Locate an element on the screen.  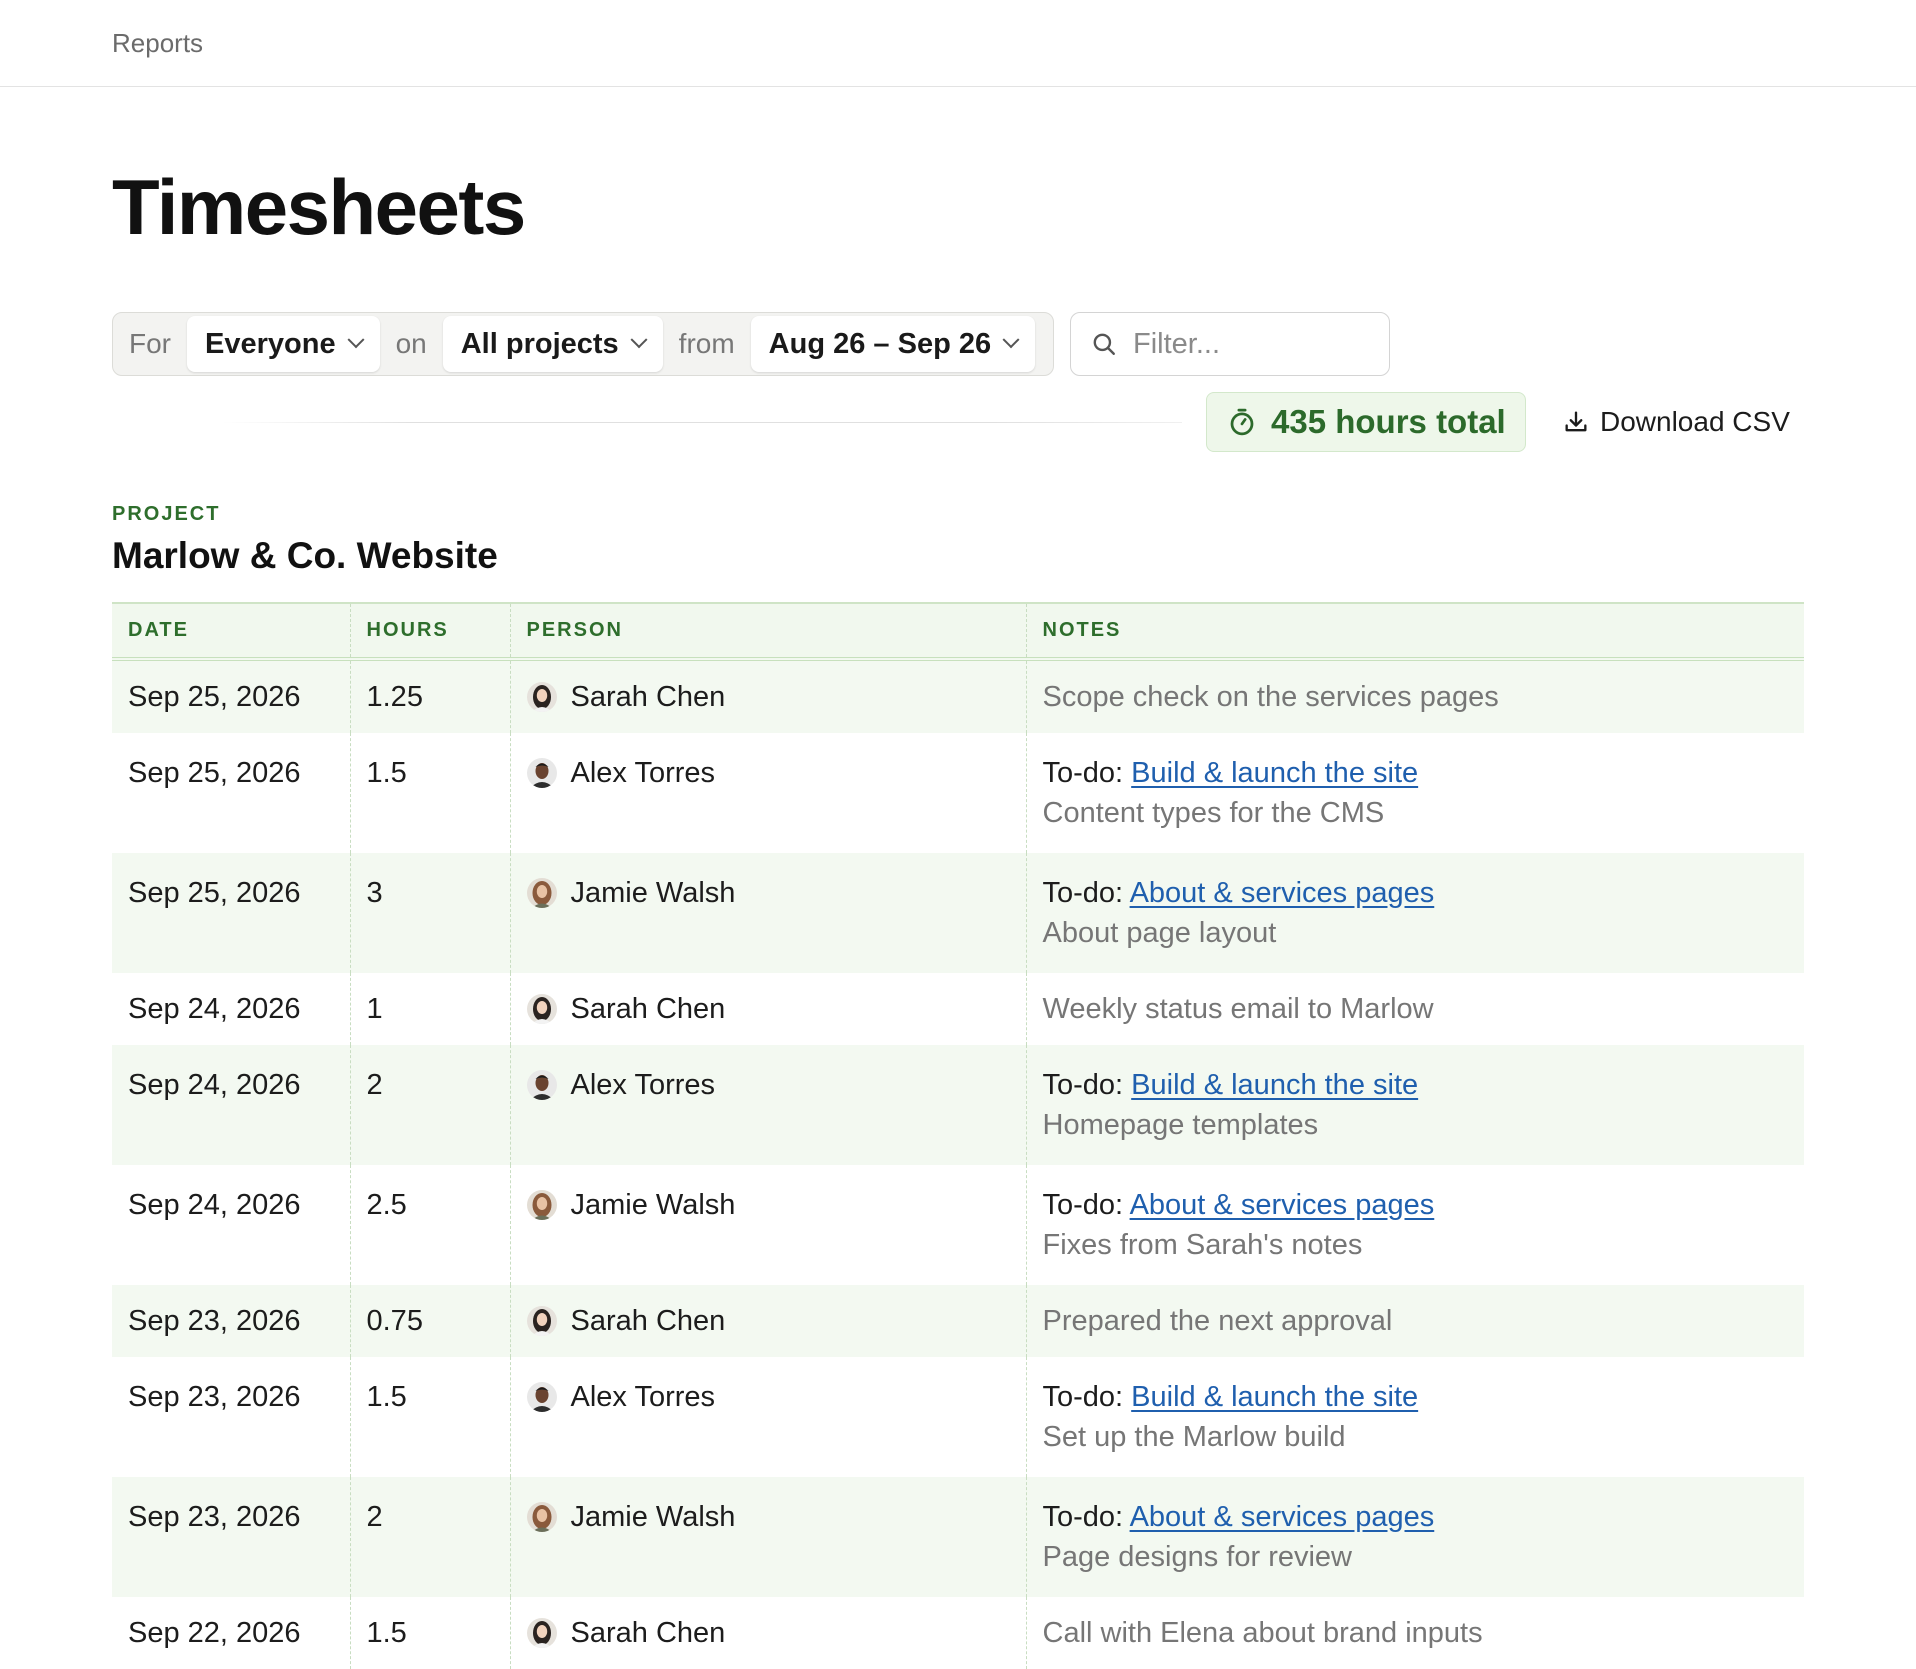
download-csv-label: Download CSV is located at coordinates (1695, 421).